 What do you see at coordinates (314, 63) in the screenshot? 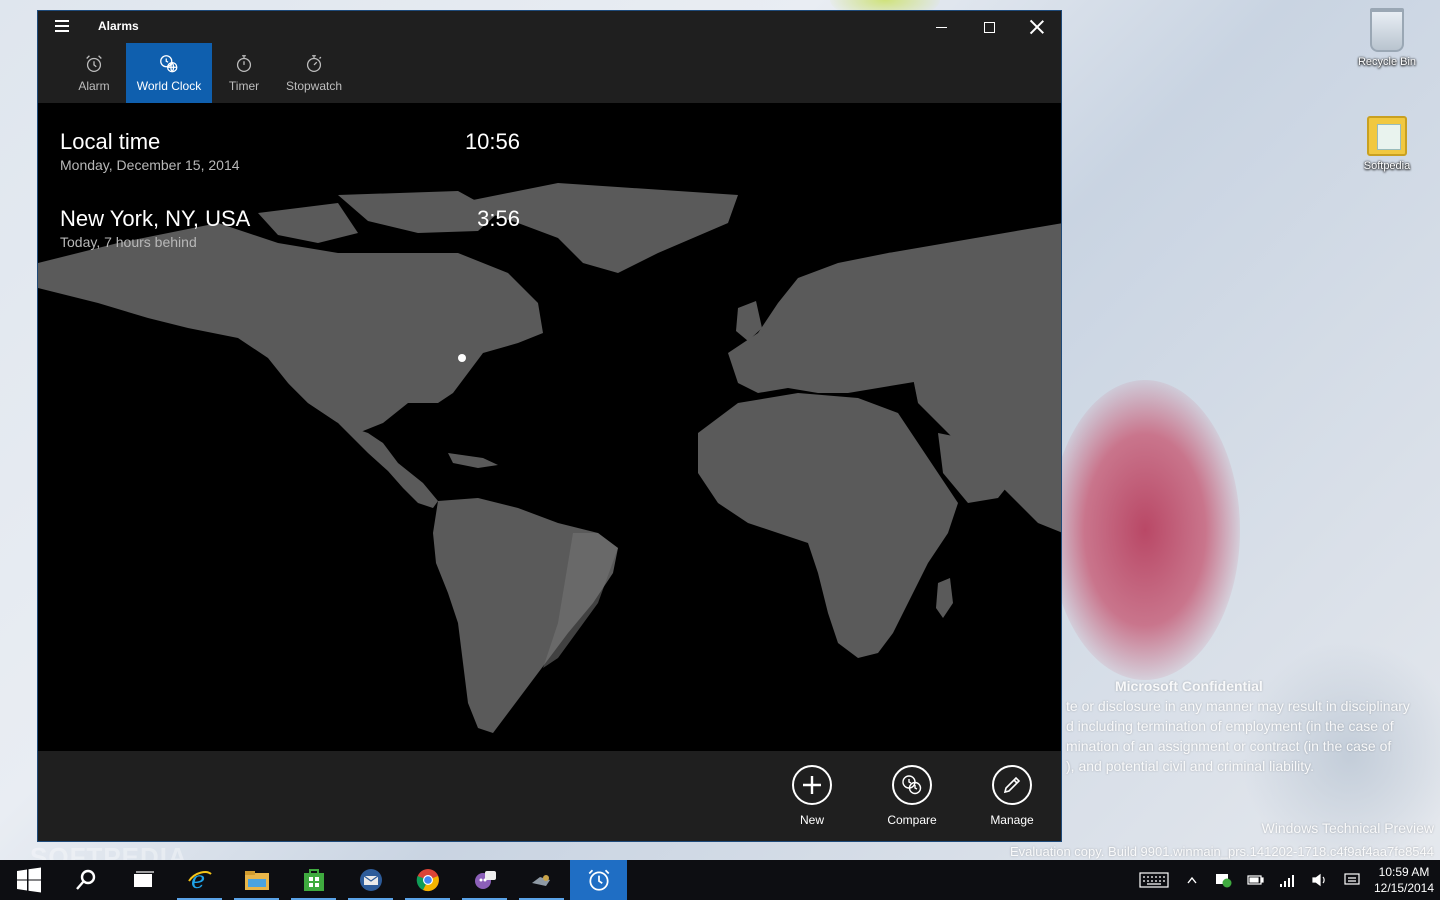
I see `stopwatch-icon` at bounding box center [314, 63].